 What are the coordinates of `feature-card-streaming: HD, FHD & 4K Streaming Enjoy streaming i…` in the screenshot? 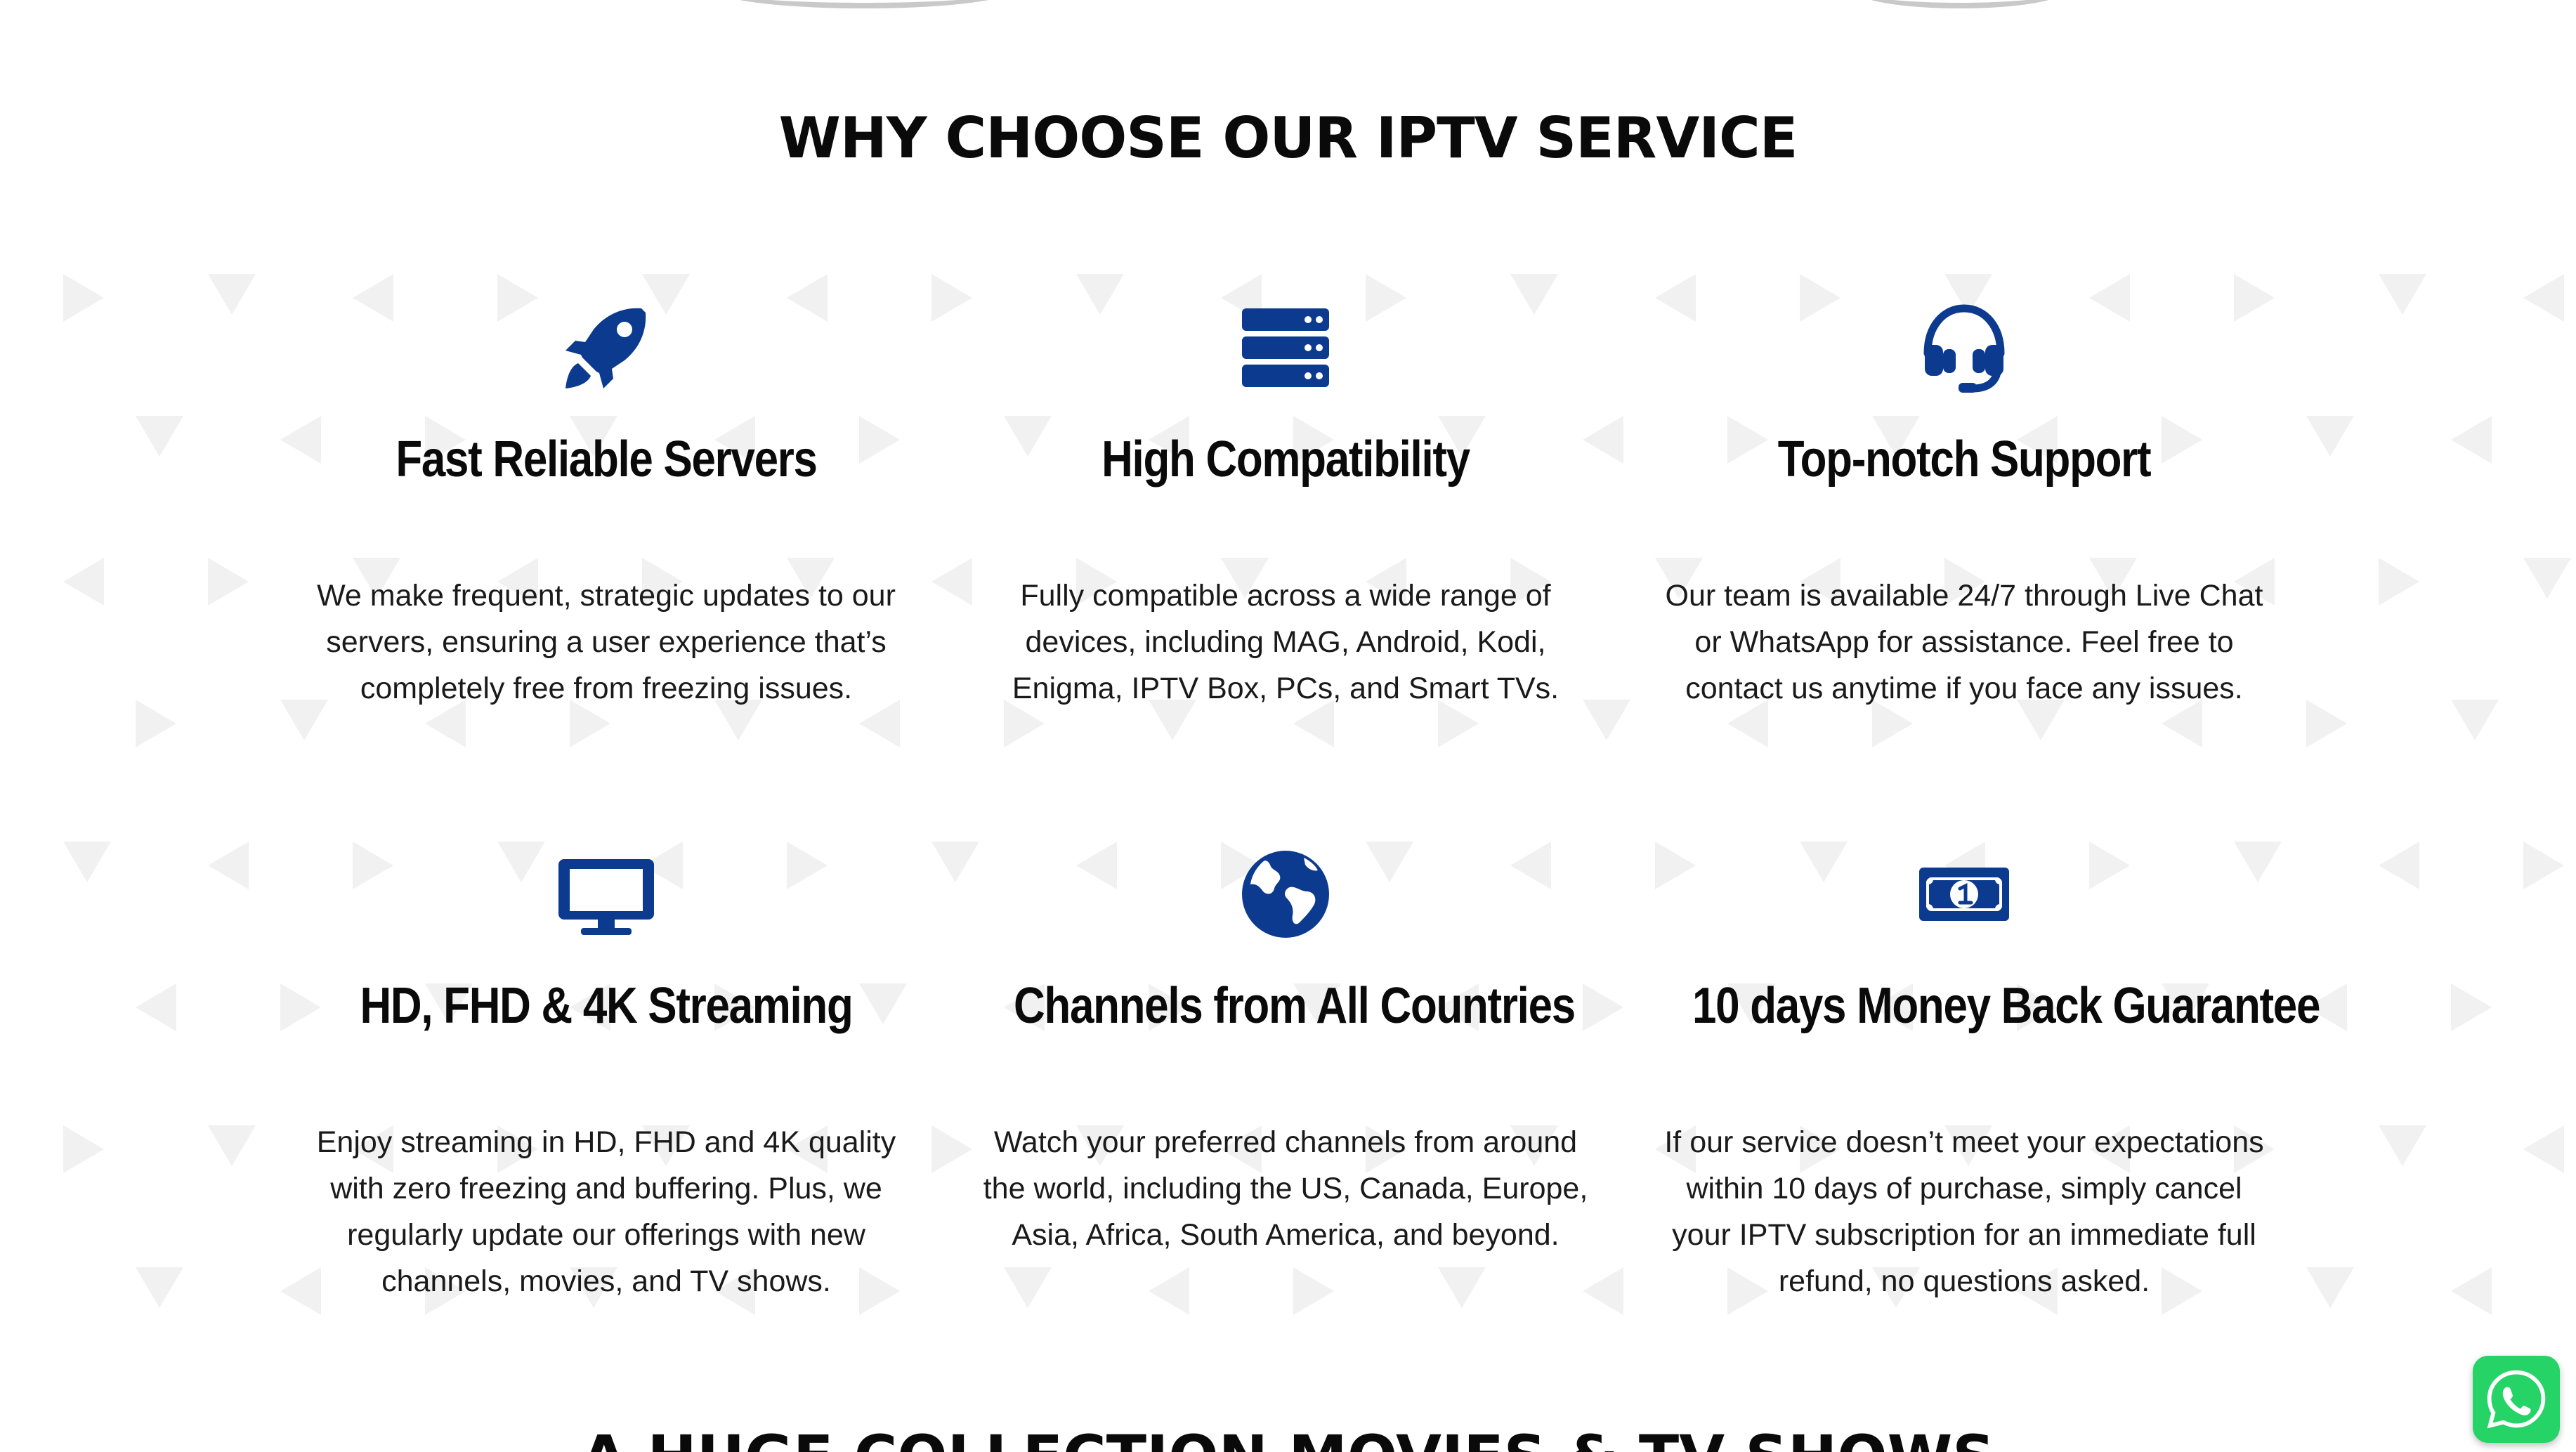 It's located at (606, 1074).